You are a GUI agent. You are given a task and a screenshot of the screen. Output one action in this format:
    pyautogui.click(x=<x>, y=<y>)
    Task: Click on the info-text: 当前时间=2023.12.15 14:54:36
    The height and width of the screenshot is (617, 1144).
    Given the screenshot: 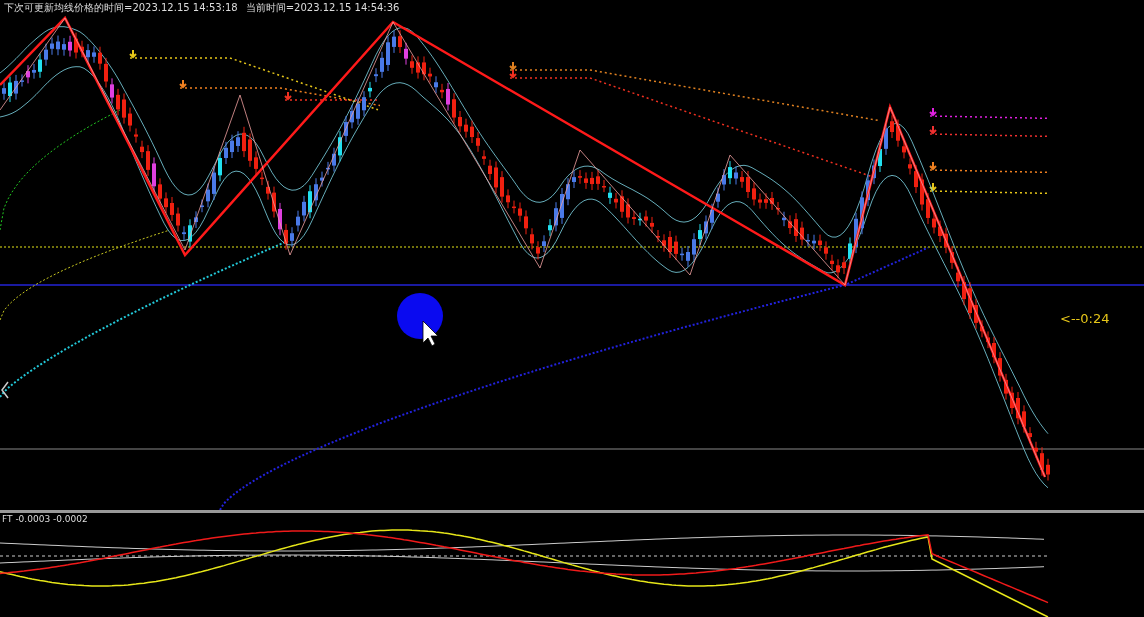 What is the action you would take?
    pyautogui.click(x=322, y=8)
    